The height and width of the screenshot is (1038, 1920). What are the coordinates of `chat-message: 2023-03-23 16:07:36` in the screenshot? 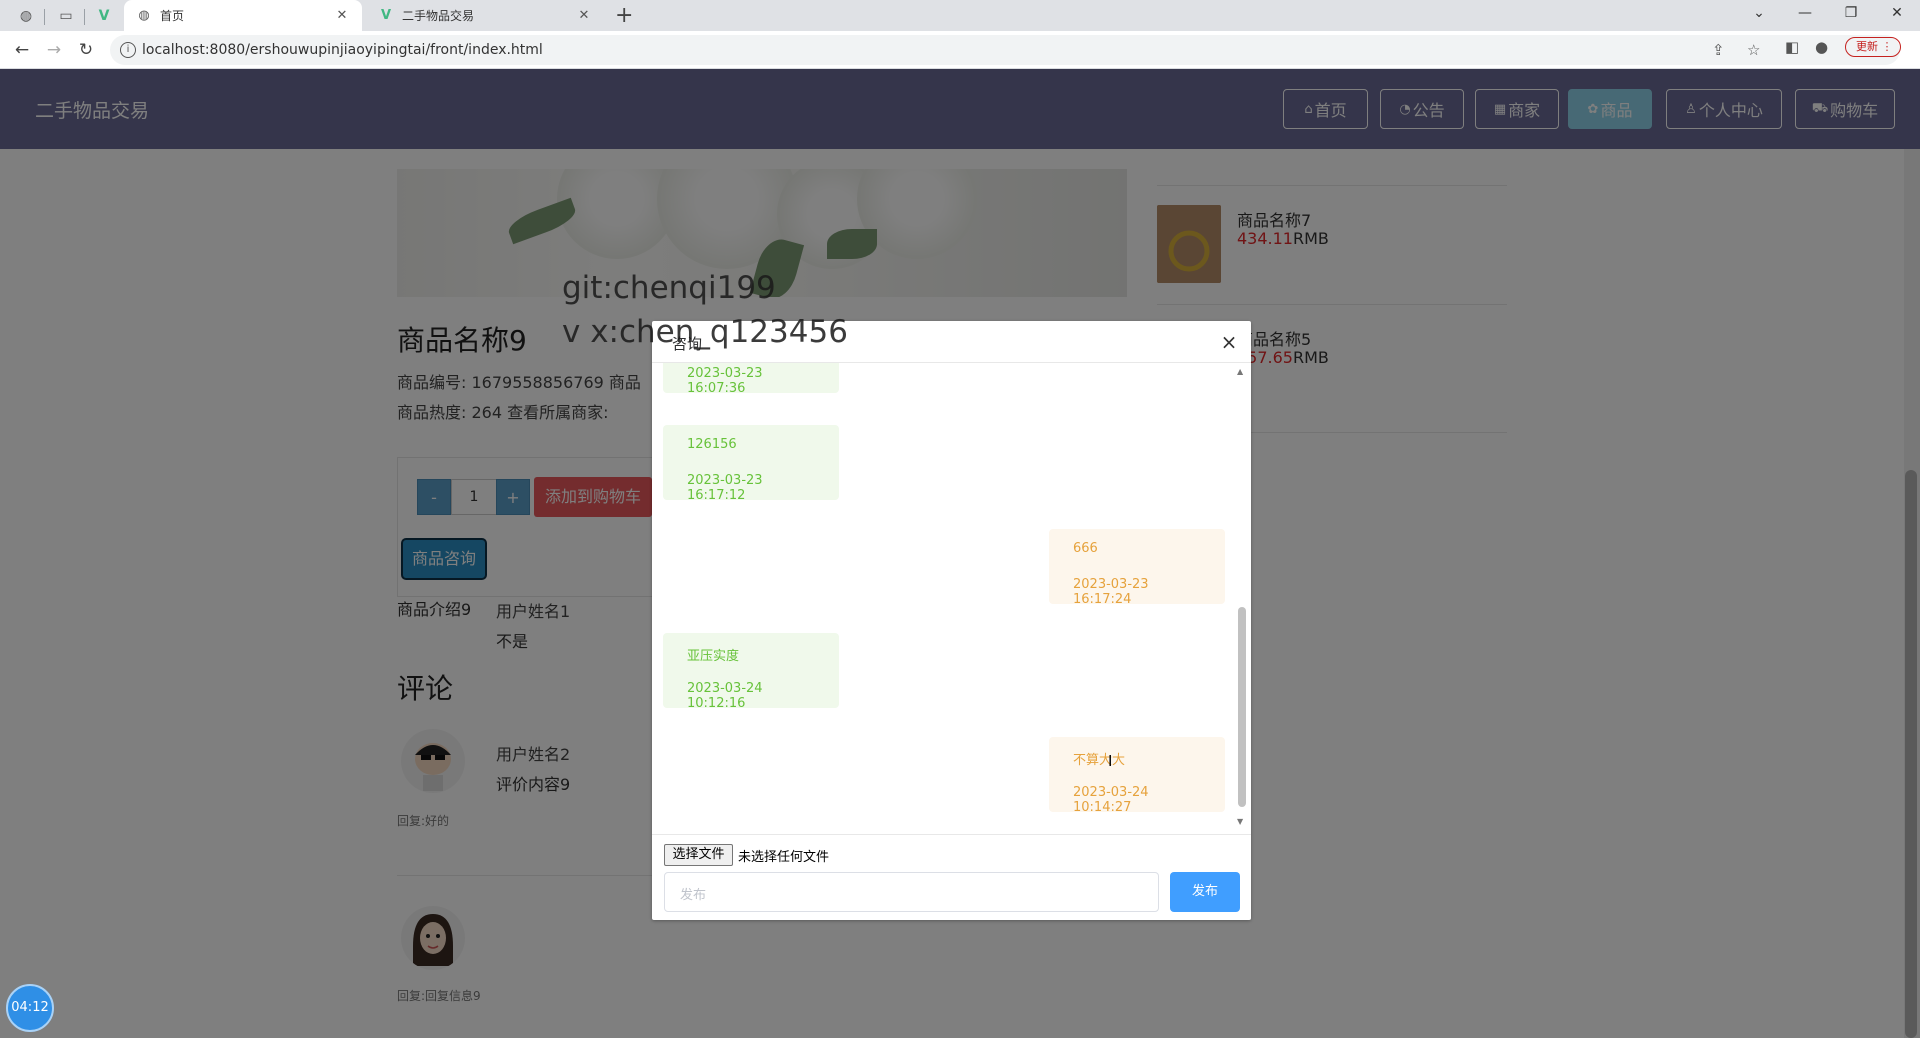 It's located at (751, 379).